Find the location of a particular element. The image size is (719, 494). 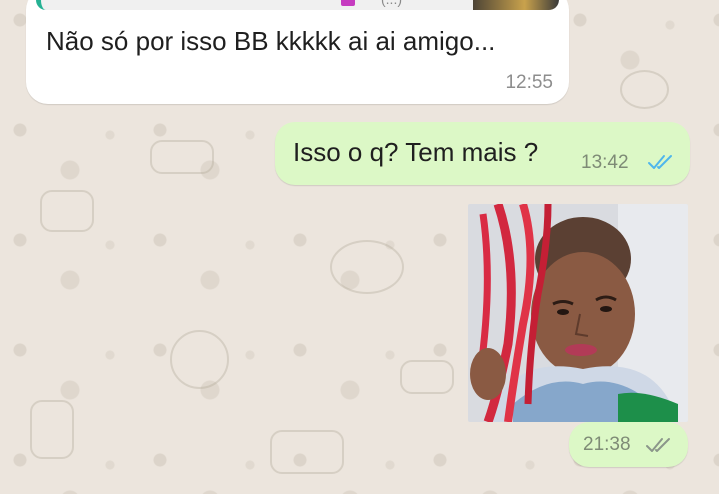

read-receipt-double-check-icon is located at coordinates (660, 162).